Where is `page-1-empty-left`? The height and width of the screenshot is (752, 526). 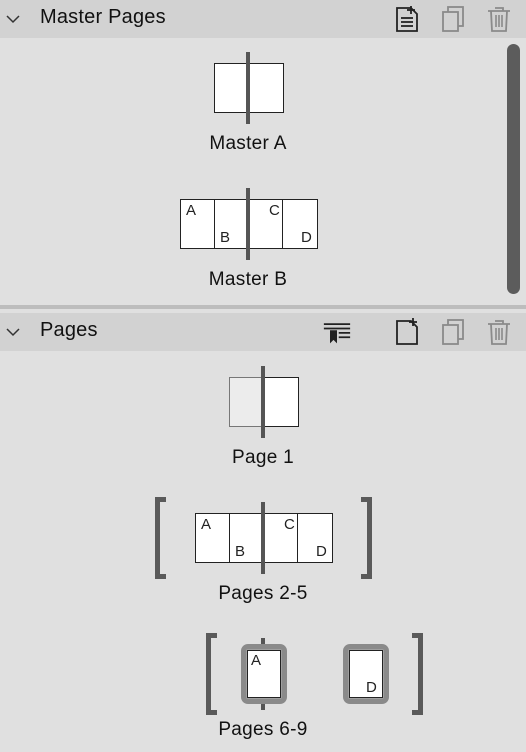
page-1-empty-left is located at coordinates (247, 402).